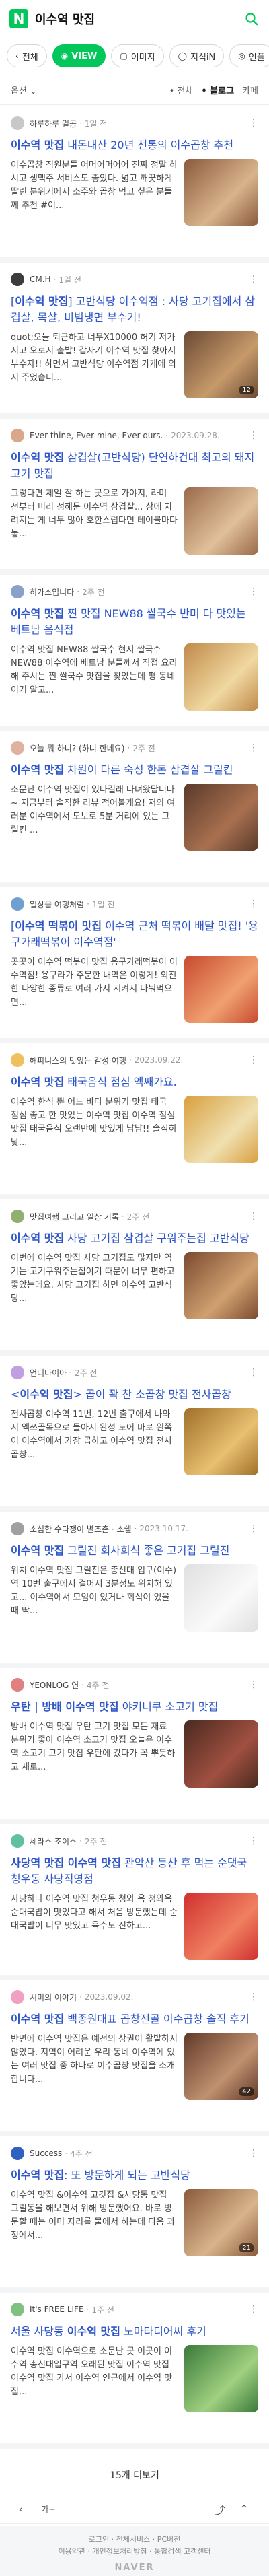 This screenshot has height=2576, width=269. Describe the element at coordinates (221, 364) in the screenshot. I see `result-thumbnail: 12` at that location.